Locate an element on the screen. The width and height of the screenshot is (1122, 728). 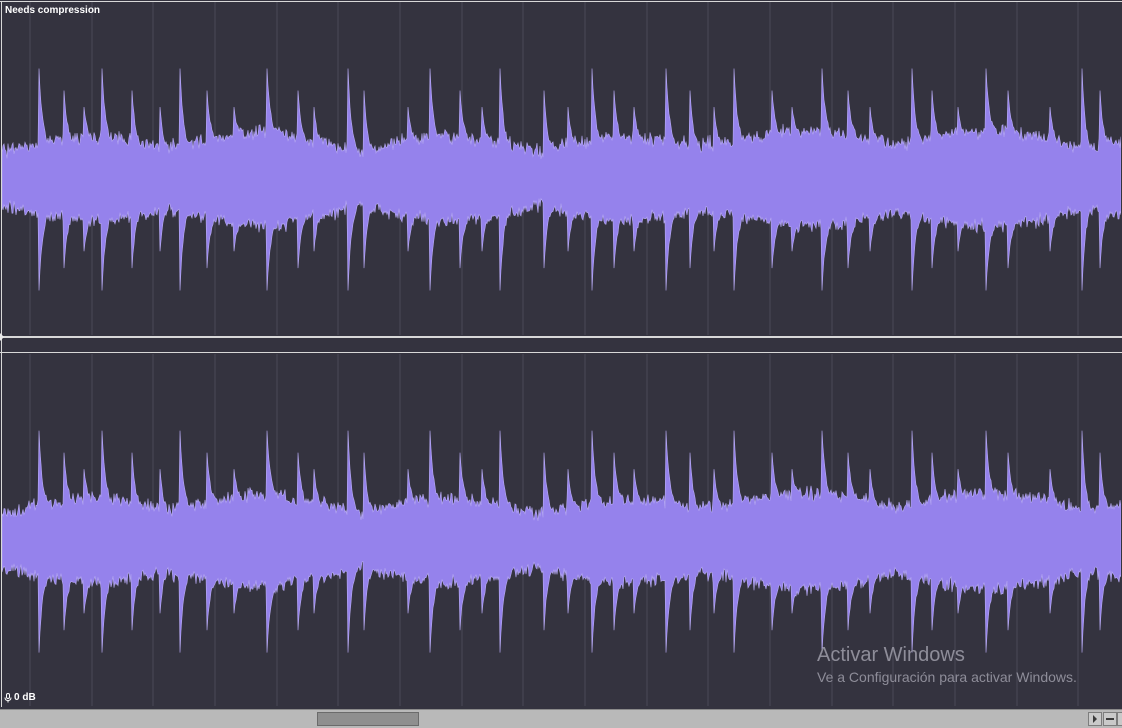
channel-boundary-line is located at coordinates (561, 352).